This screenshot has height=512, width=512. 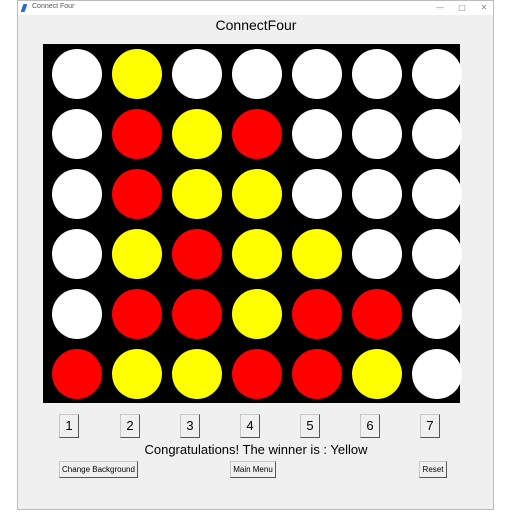 I want to click on maximize-button: □, so click(x=462, y=8).